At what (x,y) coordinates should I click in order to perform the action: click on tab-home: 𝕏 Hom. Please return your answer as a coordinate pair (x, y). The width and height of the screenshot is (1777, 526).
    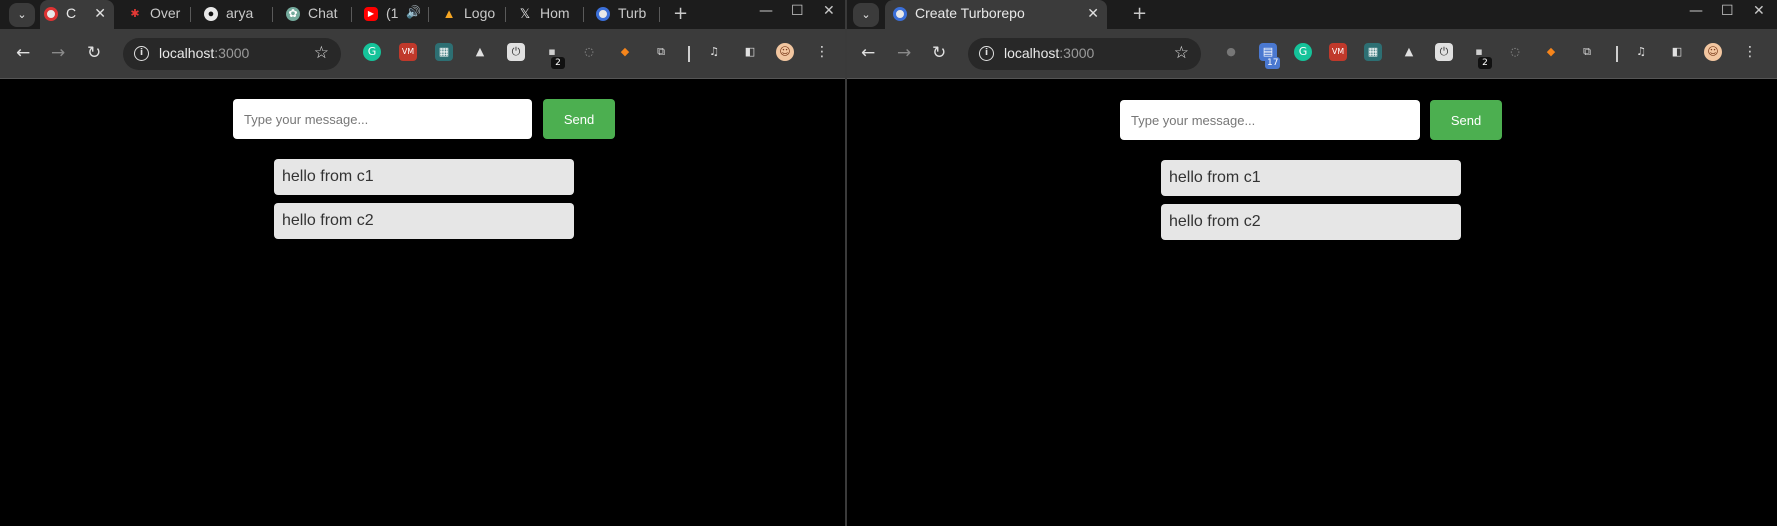
    Looking at the image, I should click on (547, 14).